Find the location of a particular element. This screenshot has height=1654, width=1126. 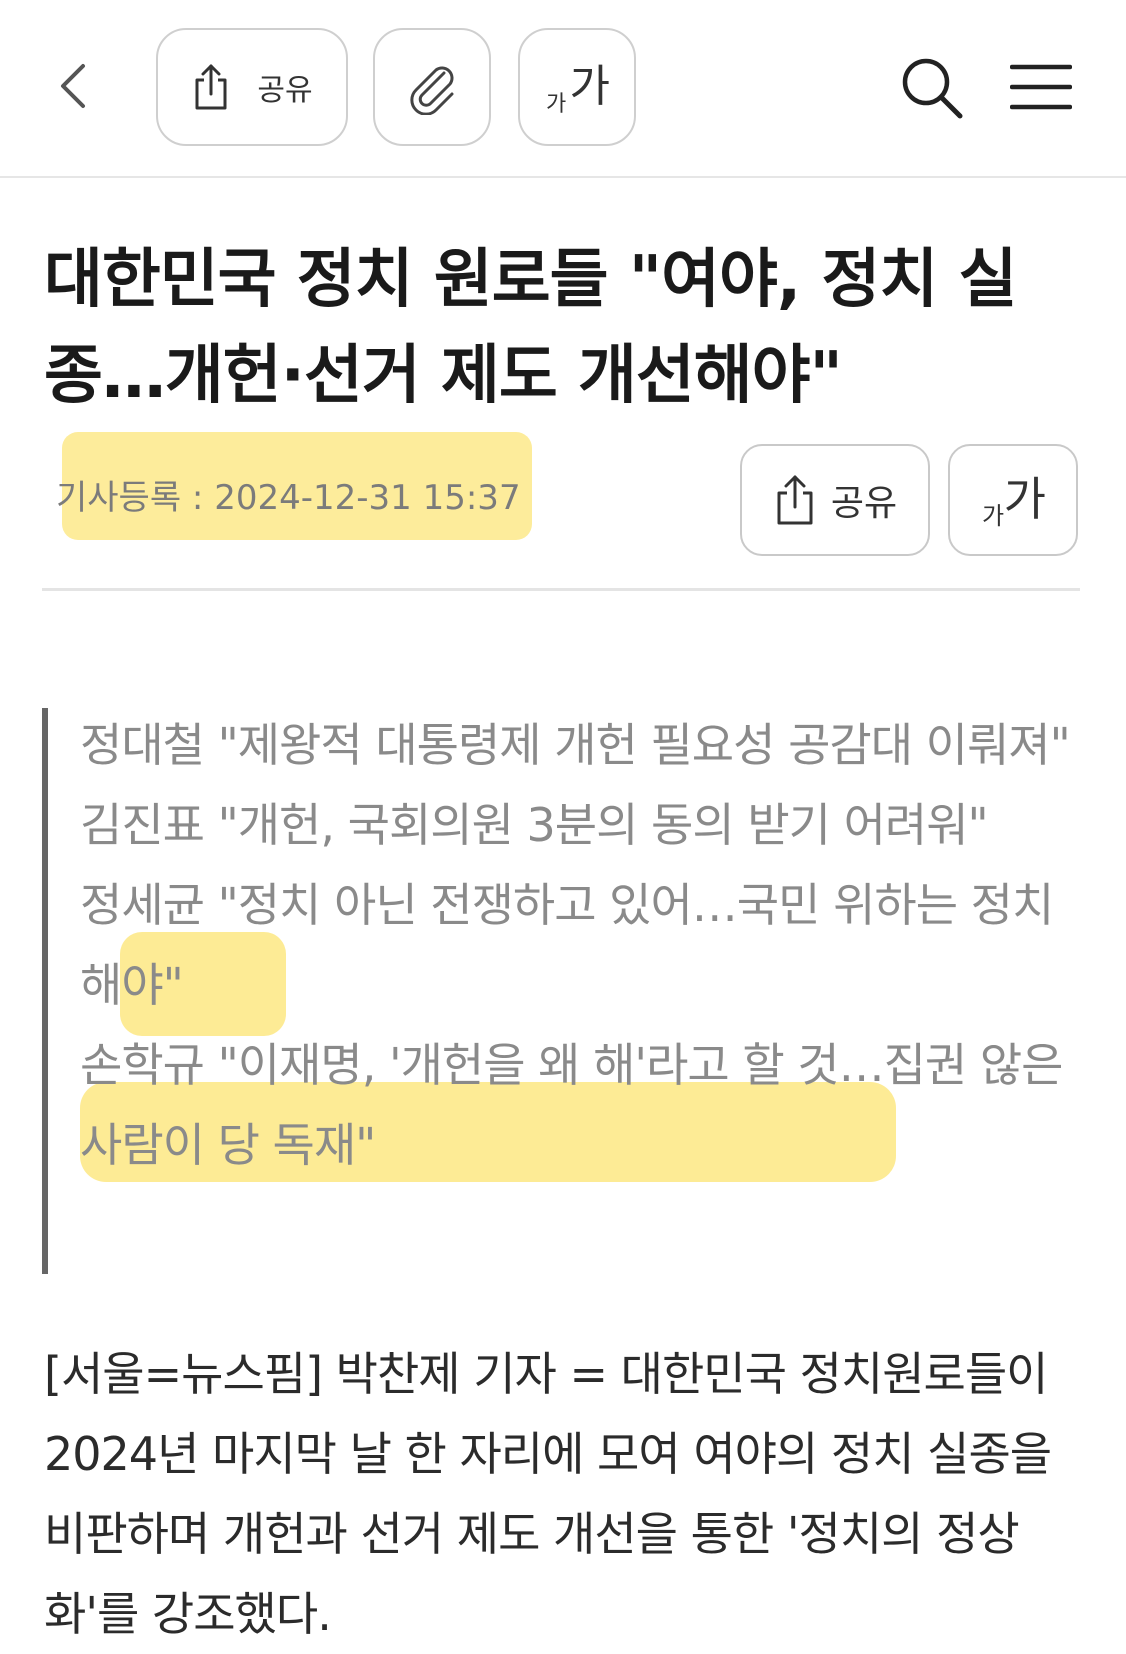

article-share-button: 공유 is located at coordinates (835, 500).